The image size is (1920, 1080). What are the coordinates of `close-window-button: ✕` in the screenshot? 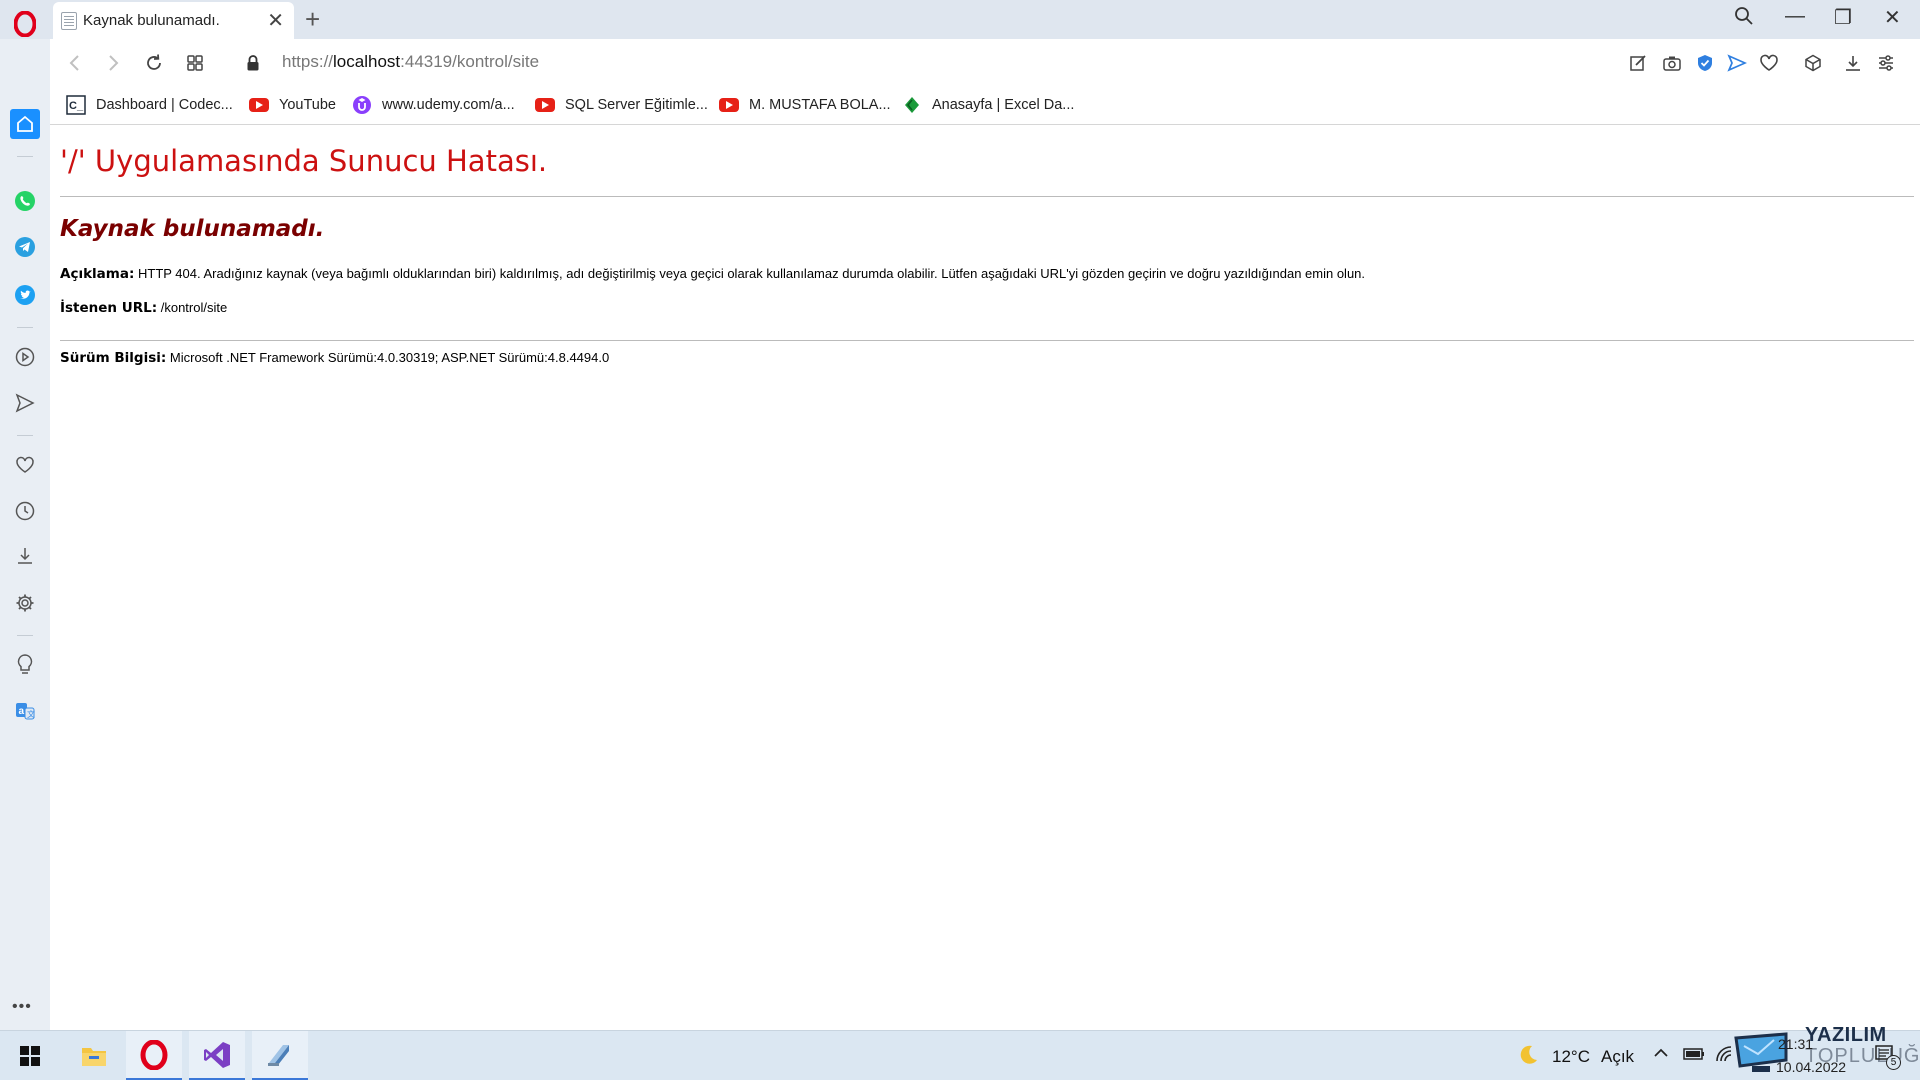 It's located at (1892, 18).